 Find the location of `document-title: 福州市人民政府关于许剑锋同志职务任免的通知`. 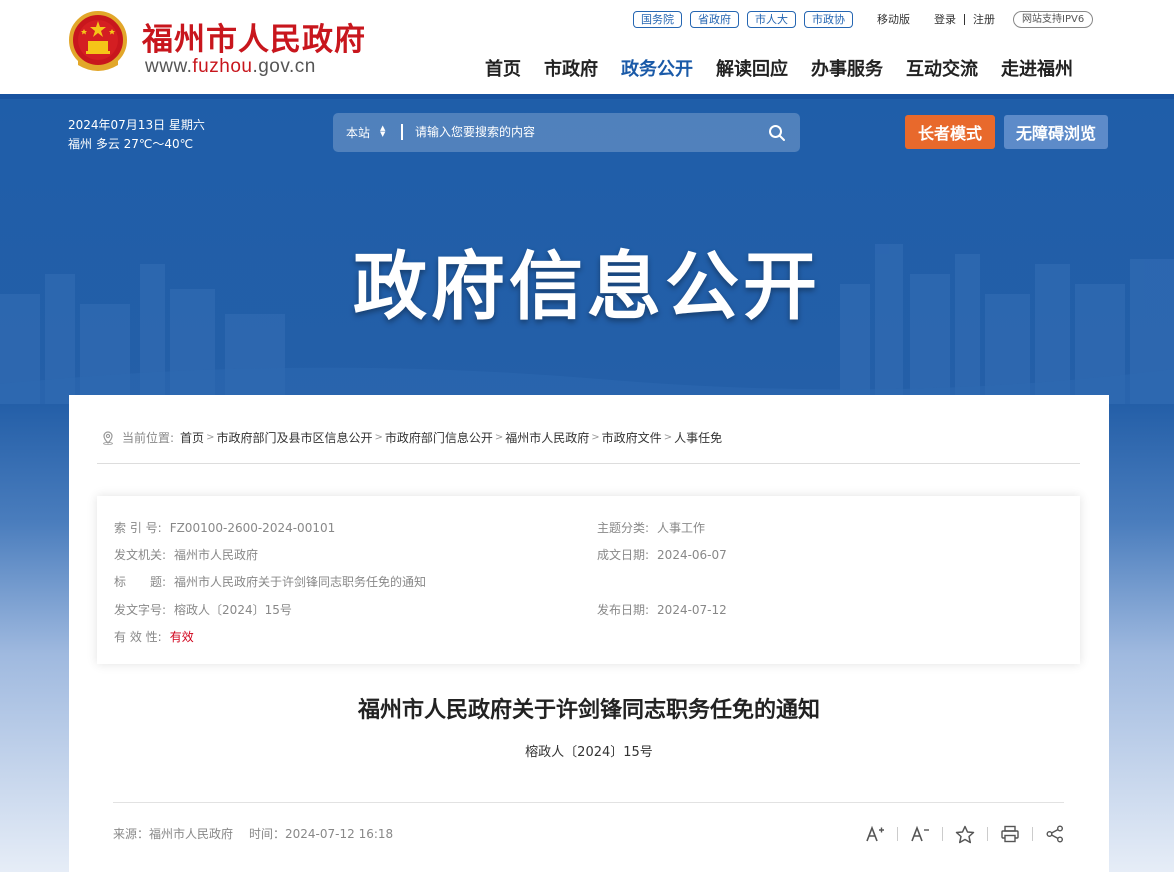

document-title: 福州市人民政府关于许剑锋同志职务任免的通知 is located at coordinates (588, 710).